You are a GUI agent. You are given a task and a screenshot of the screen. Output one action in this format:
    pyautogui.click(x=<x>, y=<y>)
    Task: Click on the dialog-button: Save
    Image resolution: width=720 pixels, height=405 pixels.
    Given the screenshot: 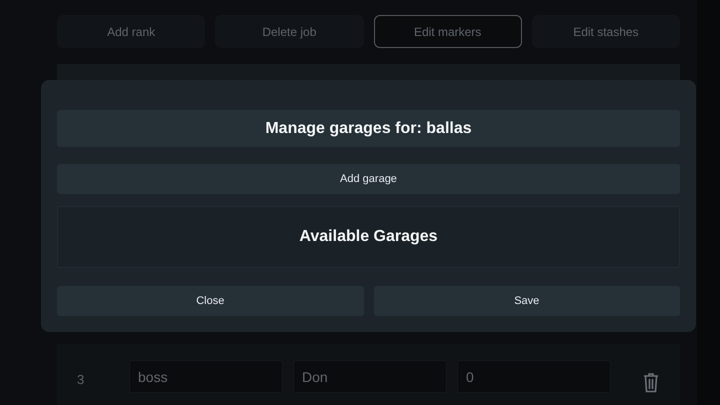 What is the action you would take?
    pyautogui.click(x=527, y=301)
    